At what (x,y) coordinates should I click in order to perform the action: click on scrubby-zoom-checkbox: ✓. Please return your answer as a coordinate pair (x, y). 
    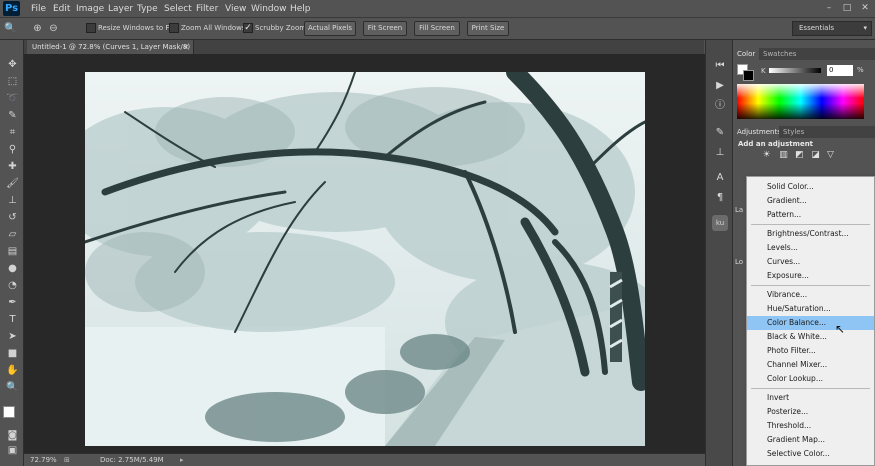
    Looking at the image, I should click on (248, 28).